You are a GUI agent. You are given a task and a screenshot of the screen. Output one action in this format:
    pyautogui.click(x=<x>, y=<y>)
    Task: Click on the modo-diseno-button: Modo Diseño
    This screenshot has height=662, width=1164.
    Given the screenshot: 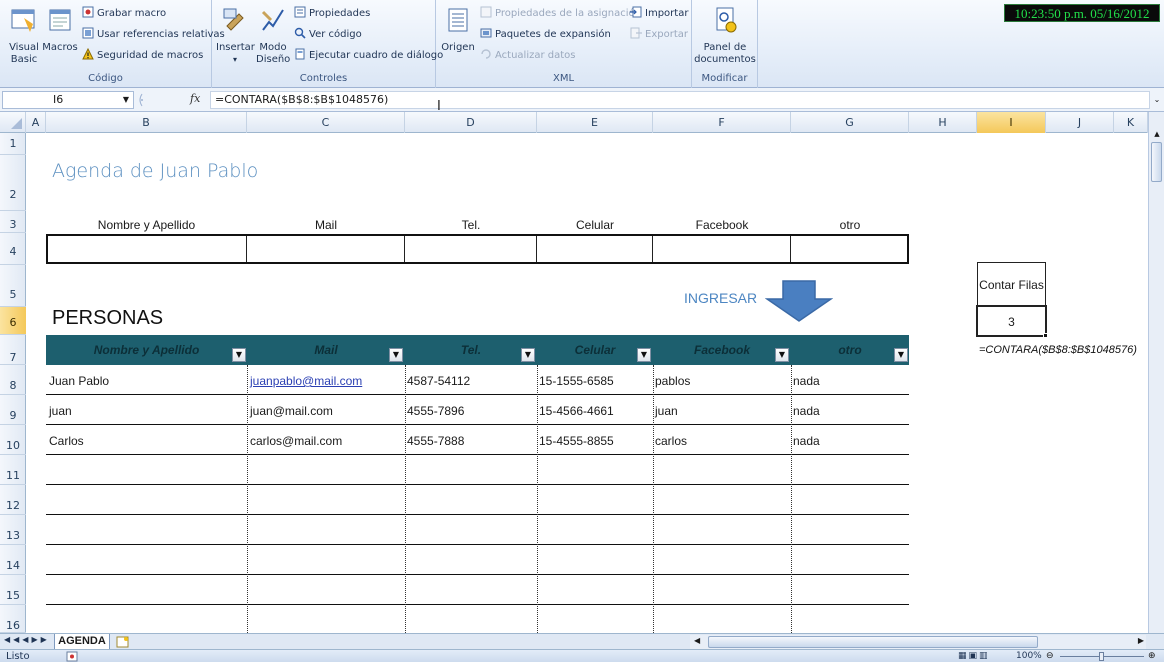 What is the action you would take?
    pyautogui.click(x=273, y=36)
    